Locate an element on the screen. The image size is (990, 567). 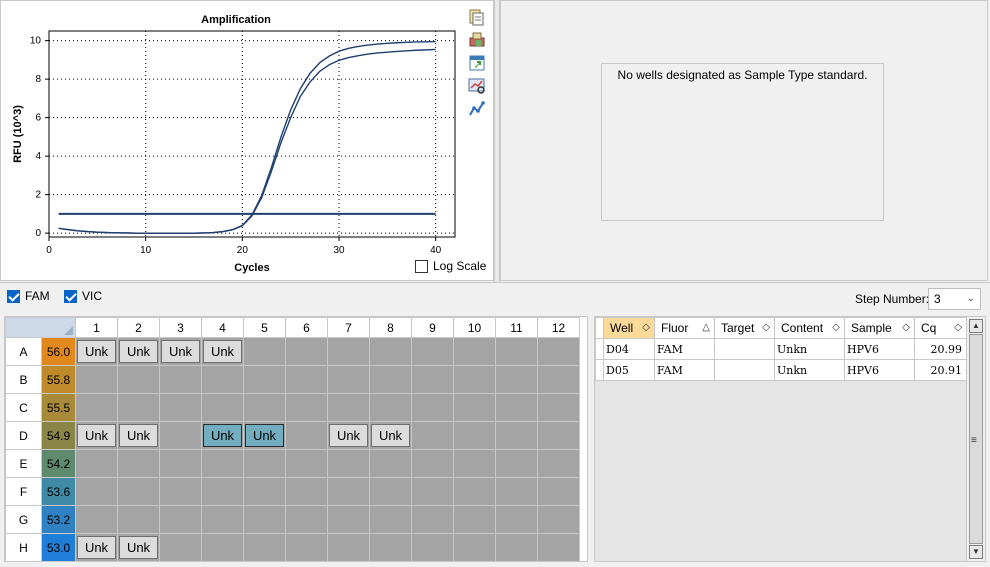
plate-row-header: H is located at coordinates (23, 547).